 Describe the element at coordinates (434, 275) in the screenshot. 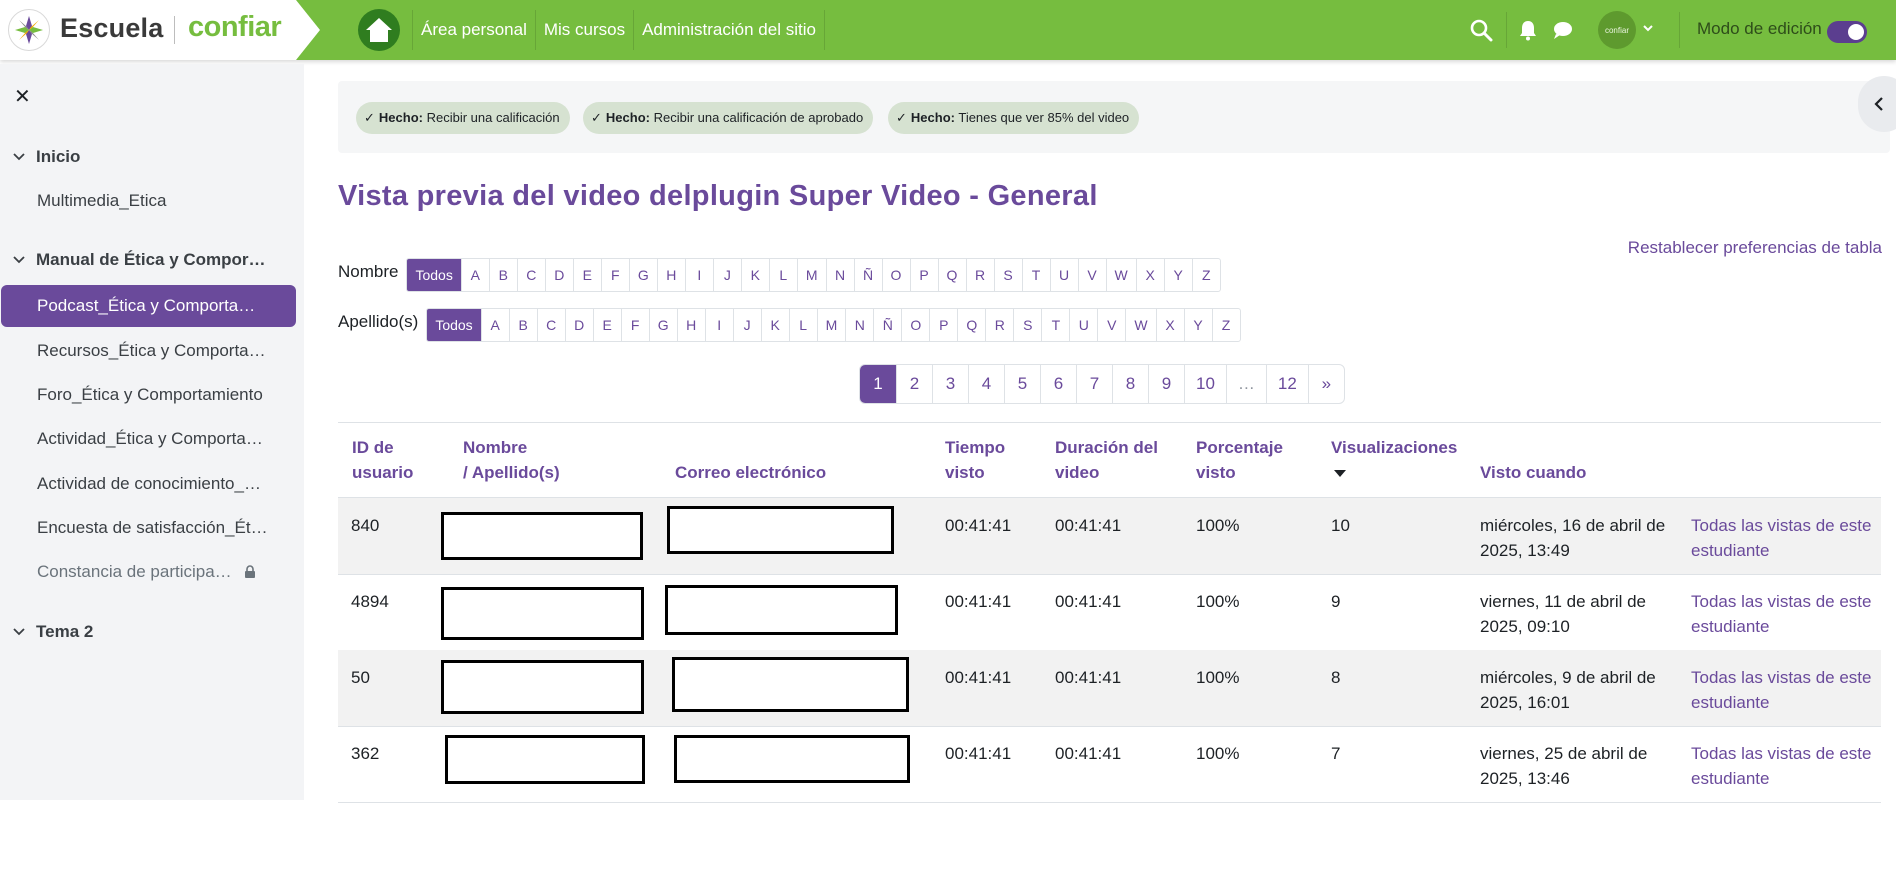

I see `first-name-initial-all: Todos` at that location.